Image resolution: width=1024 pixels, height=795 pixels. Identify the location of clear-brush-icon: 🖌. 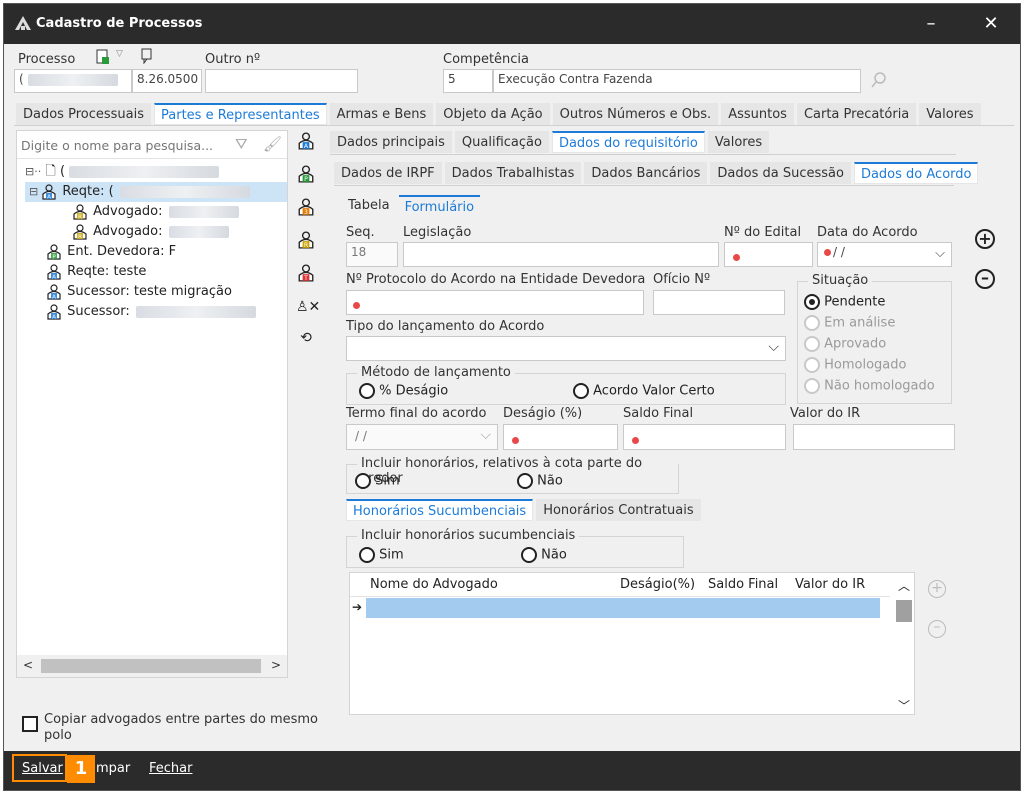
(272, 144).